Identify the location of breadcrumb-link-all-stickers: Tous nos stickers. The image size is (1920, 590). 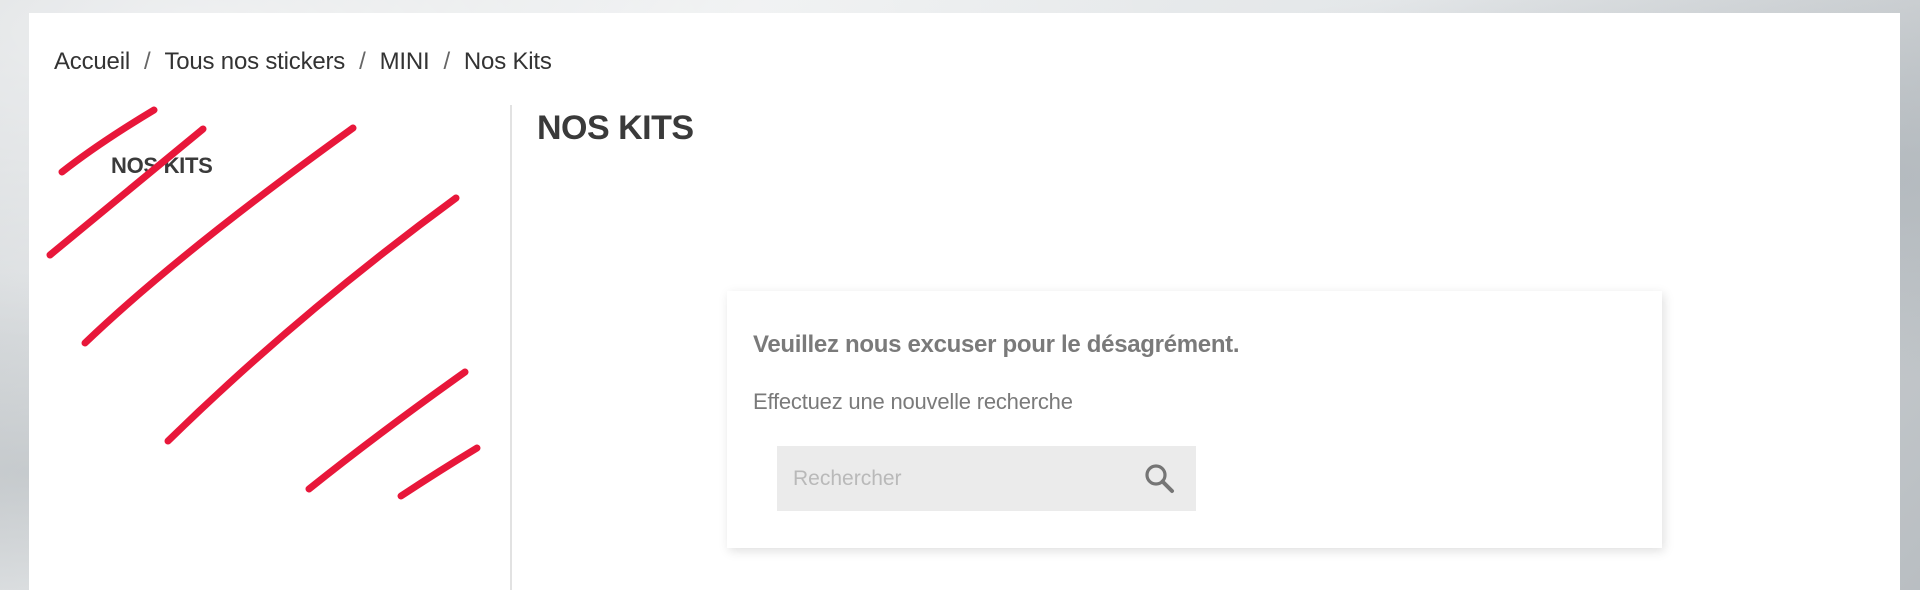
(254, 61).